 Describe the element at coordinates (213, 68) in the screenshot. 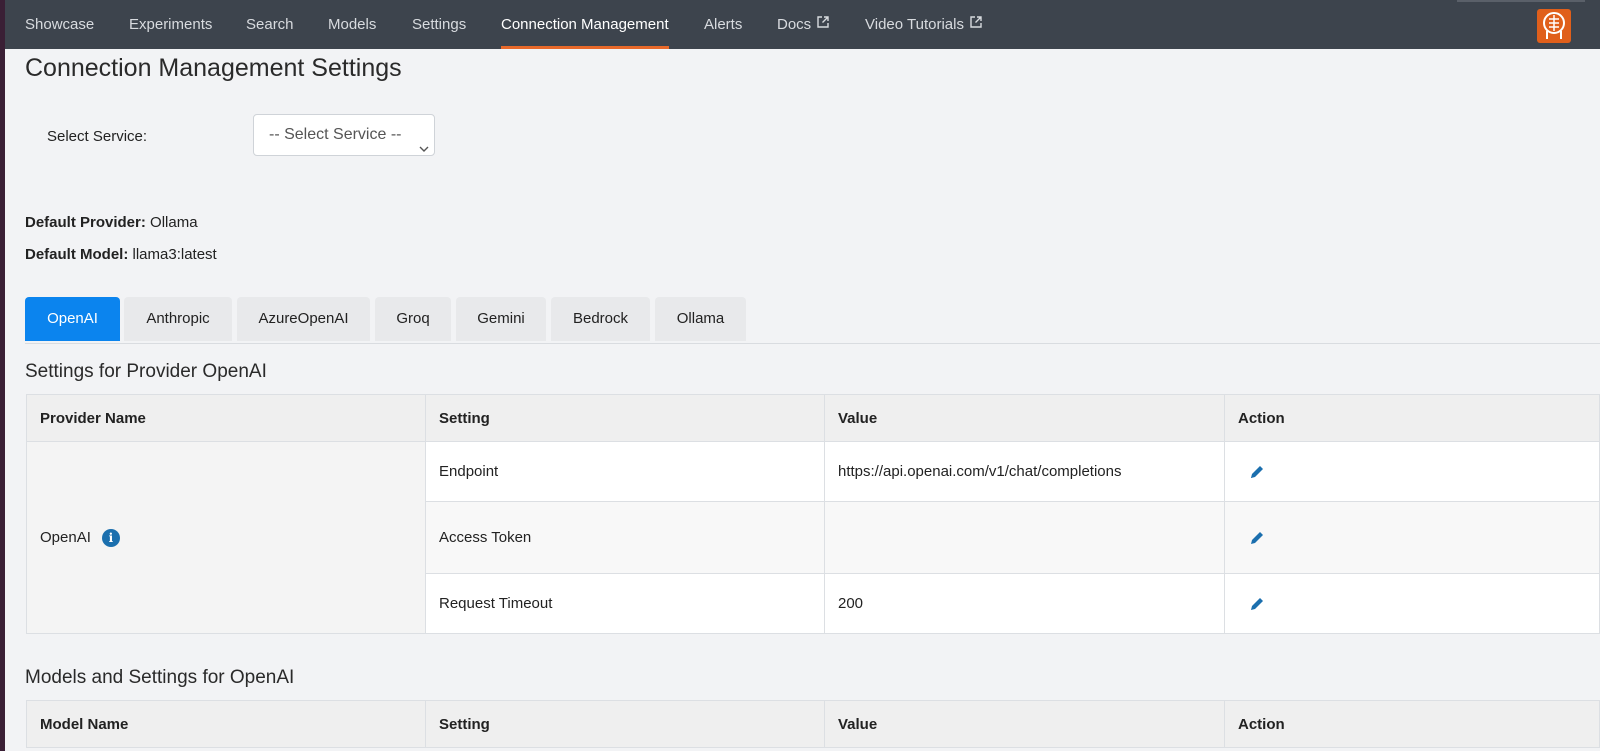

I see `page-title: Connection Management Settings` at that location.